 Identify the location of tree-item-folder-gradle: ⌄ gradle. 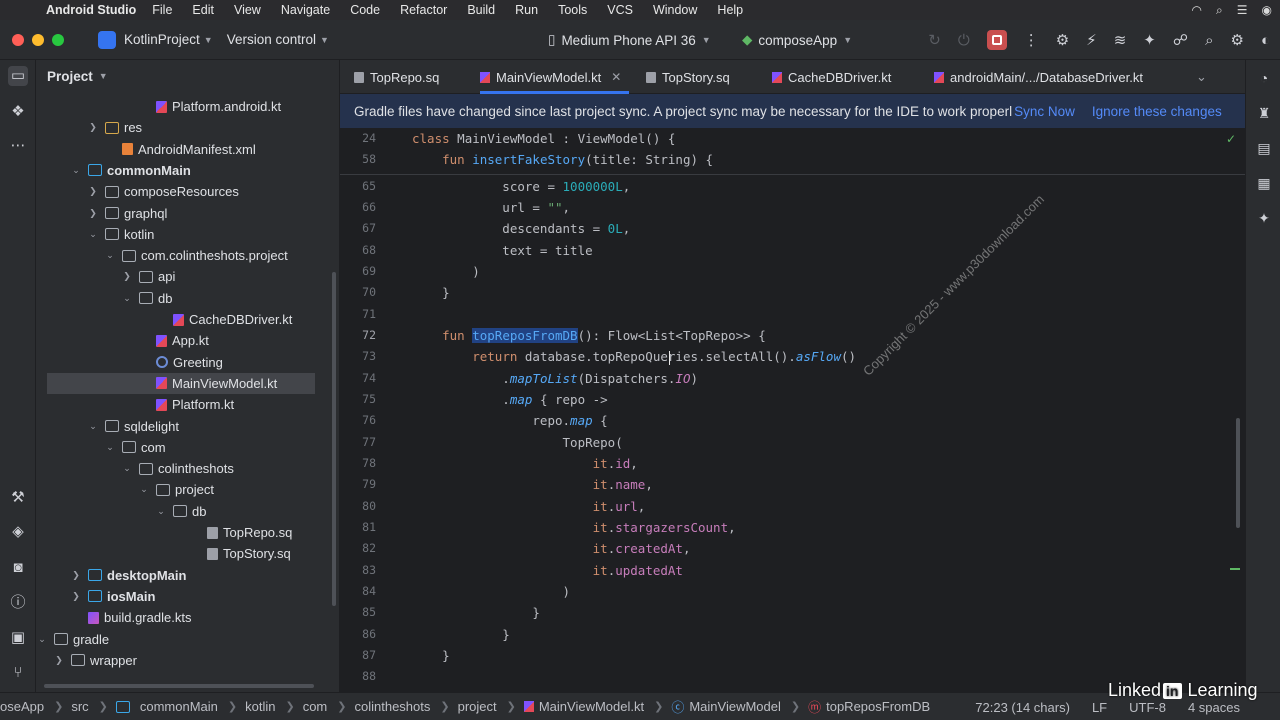
(187, 639).